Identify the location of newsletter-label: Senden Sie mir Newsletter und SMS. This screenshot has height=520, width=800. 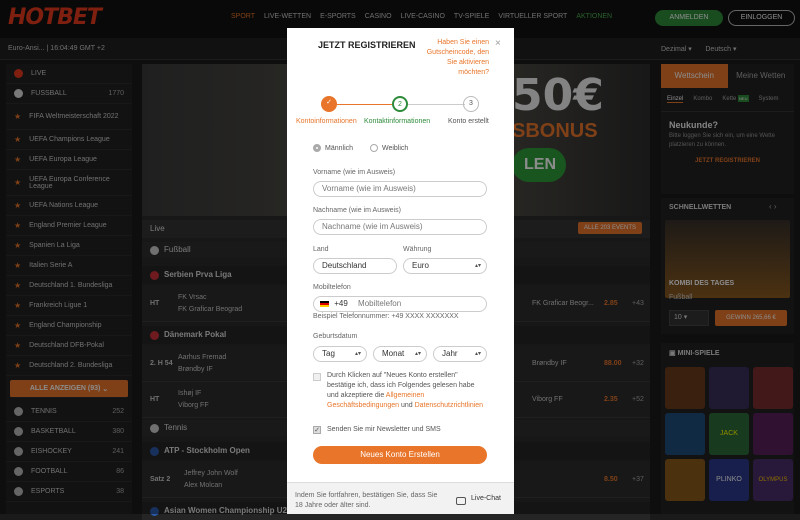
(384, 429).